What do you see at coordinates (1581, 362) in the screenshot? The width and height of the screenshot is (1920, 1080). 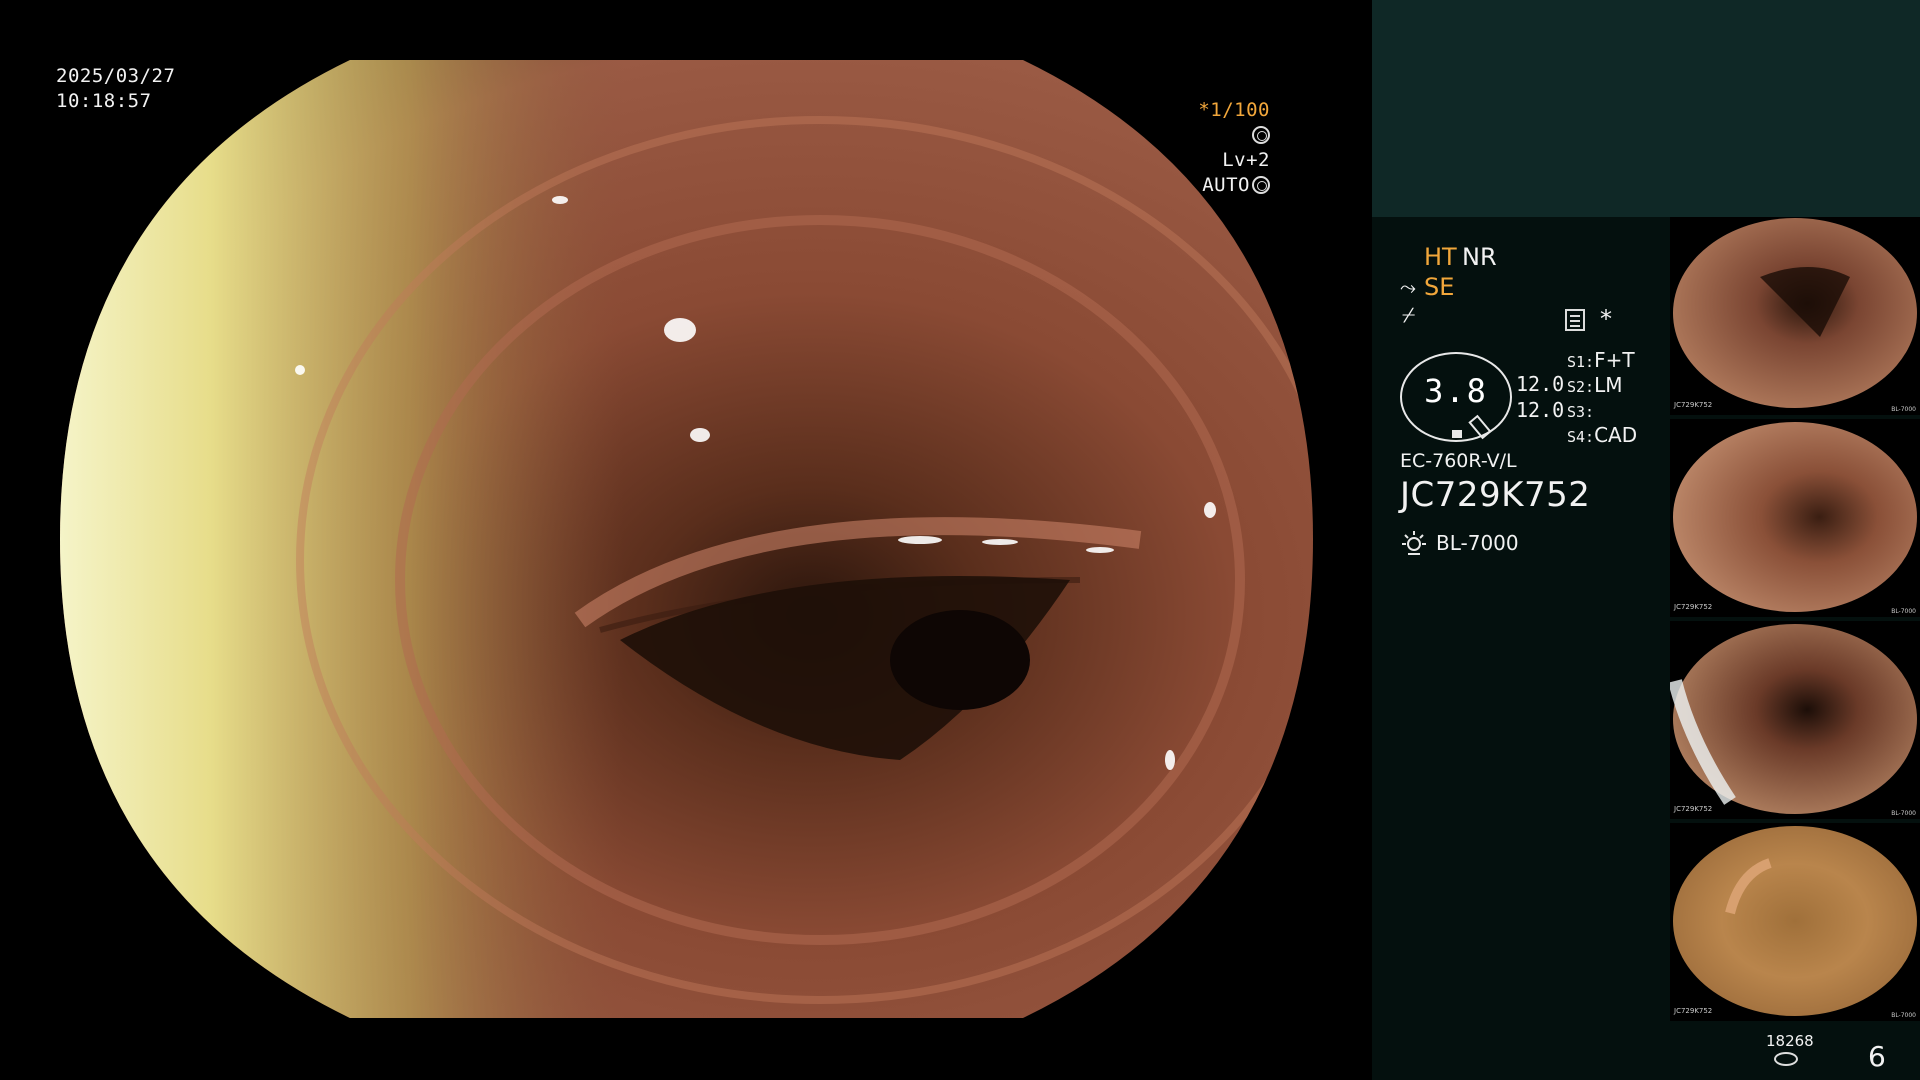 I see `switch-label: S1:` at bounding box center [1581, 362].